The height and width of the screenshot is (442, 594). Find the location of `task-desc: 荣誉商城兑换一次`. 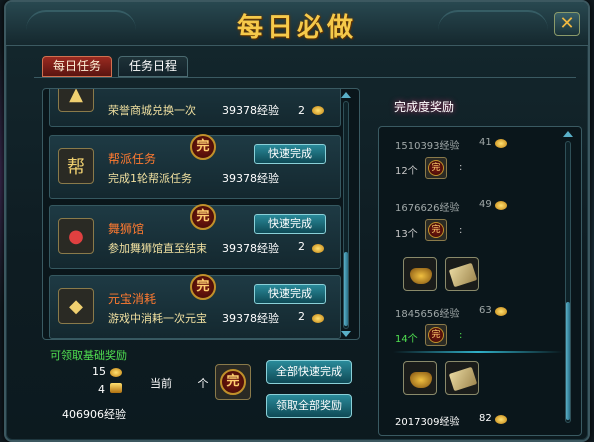

task-desc: 荣誉商城兑换一次 is located at coordinates (152, 110).